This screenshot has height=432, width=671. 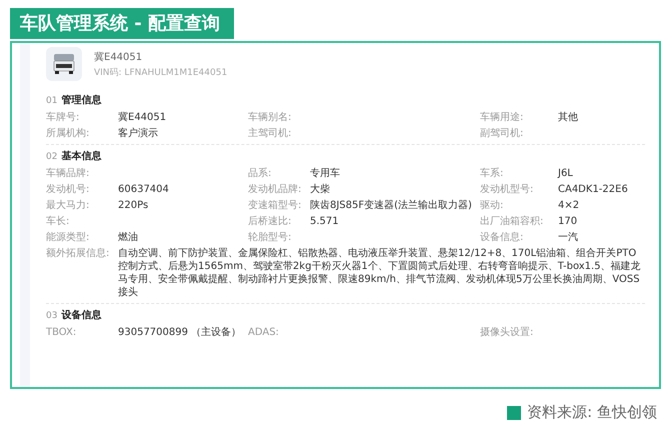 I want to click on field-label: 额外拓展信息:, so click(x=78, y=254).